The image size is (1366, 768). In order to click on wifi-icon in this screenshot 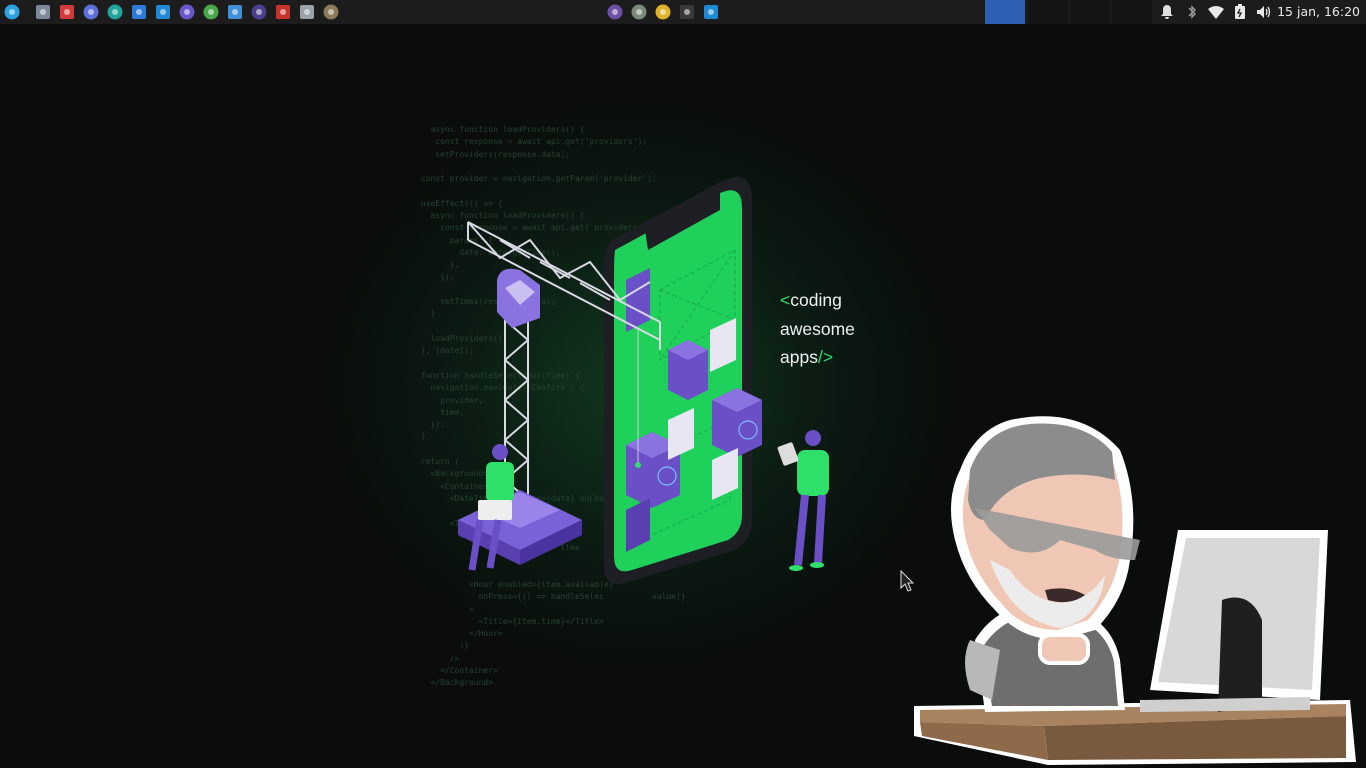, I will do `click(1216, 12)`.